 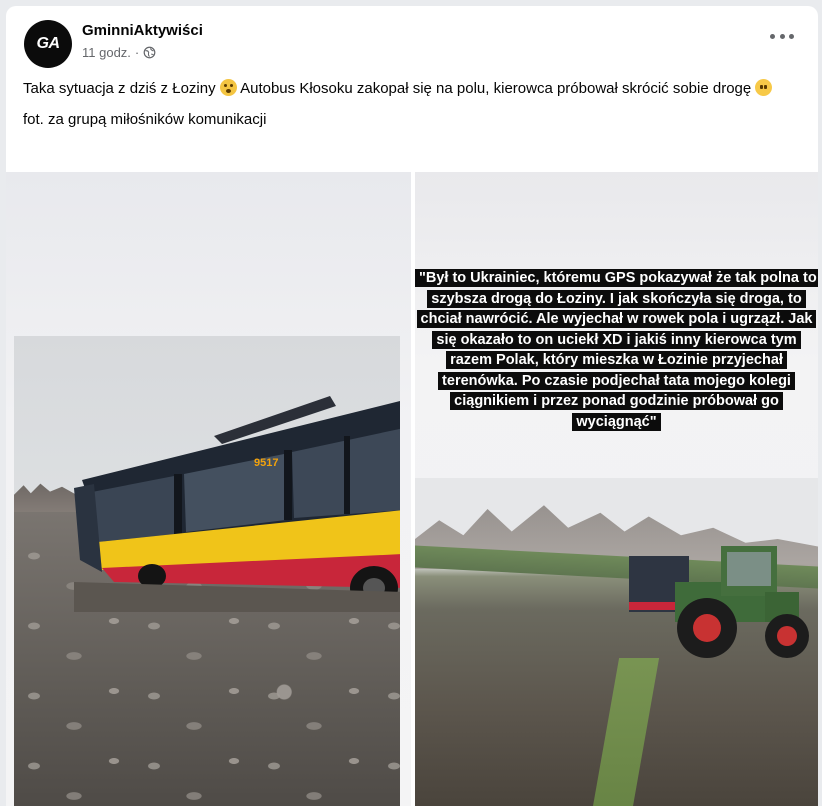 What do you see at coordinates (237, 504) in the screenshot?
I see `bus-illustration: 9517` at bounding box center [237, 504].